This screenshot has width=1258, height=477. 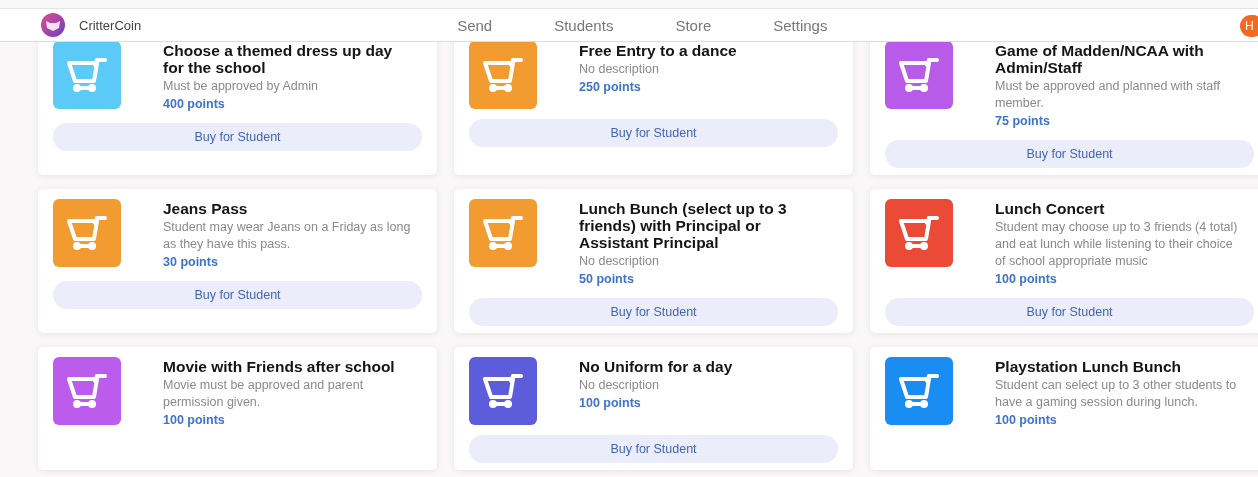 What do you see at coordinates (1249, 26) in the screenshot?
I see `user-avatar: H` at bounding box center [1249, 26].